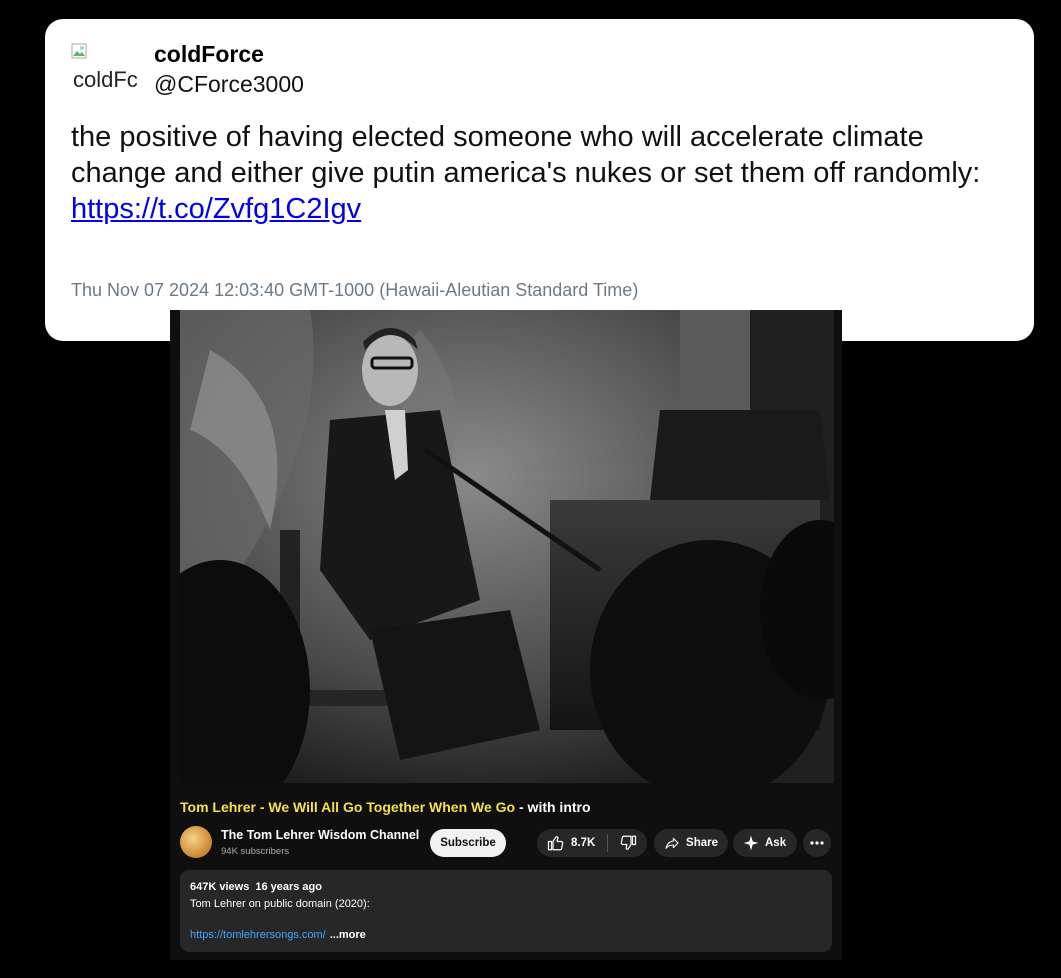  What do you see at coordinates (751, 843) in the screenshot?
I see `sparkle-icon` at bounding box center [751, 843].